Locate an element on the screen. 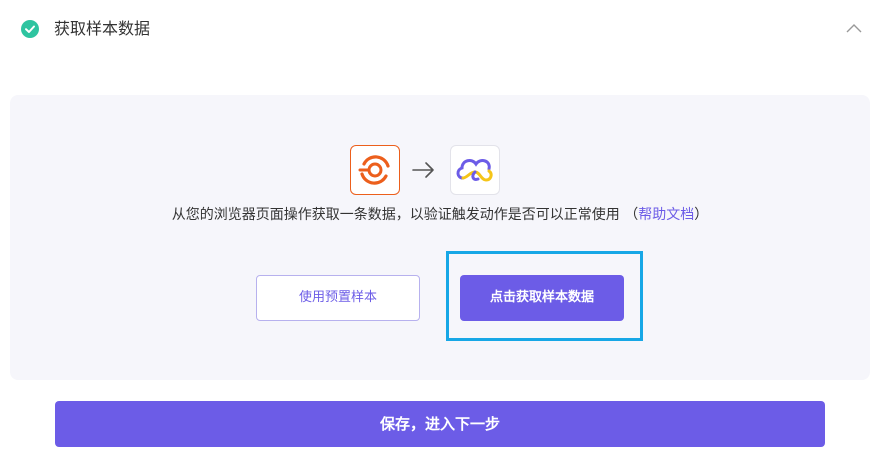 Image resolution: width=881 pixels, height=462 pixels. check-circle-icon is located at coordinates (30, 29).